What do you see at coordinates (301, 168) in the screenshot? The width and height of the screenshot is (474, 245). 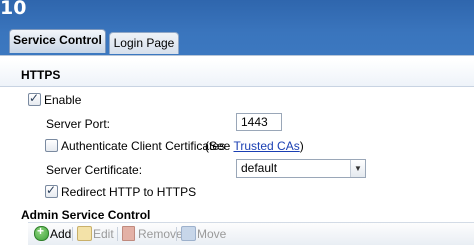 I see `server-certificate-select: default ▼` at bounding box center [301, 168].